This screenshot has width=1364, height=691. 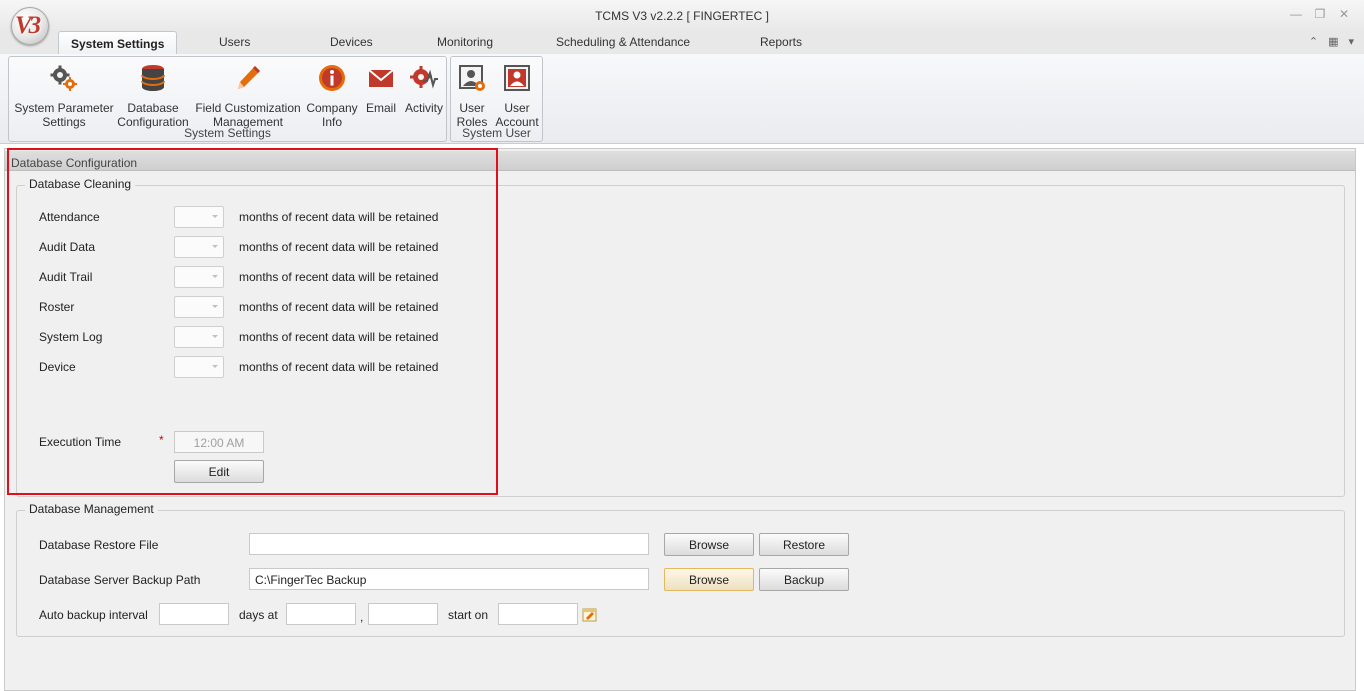 What do you see at coordinates (804, 579) in the screenshot?
I see `backup-button: Backup` at bounding box center [804, 579].